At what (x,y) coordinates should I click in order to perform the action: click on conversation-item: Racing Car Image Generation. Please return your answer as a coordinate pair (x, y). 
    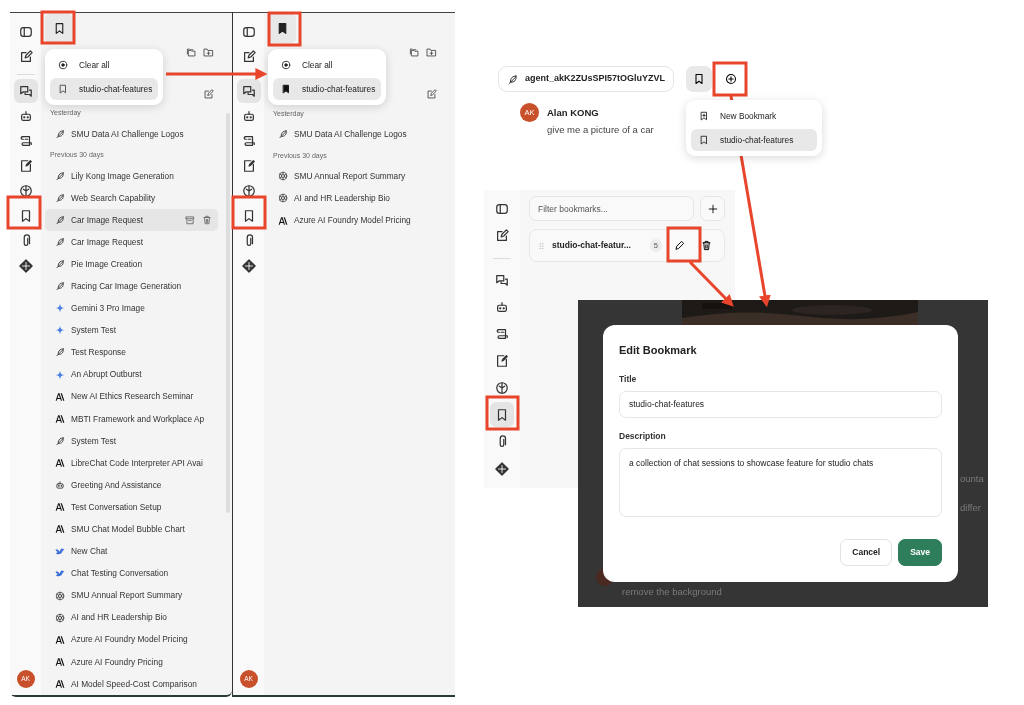
    Looking at the image, I should click on (131, 286).